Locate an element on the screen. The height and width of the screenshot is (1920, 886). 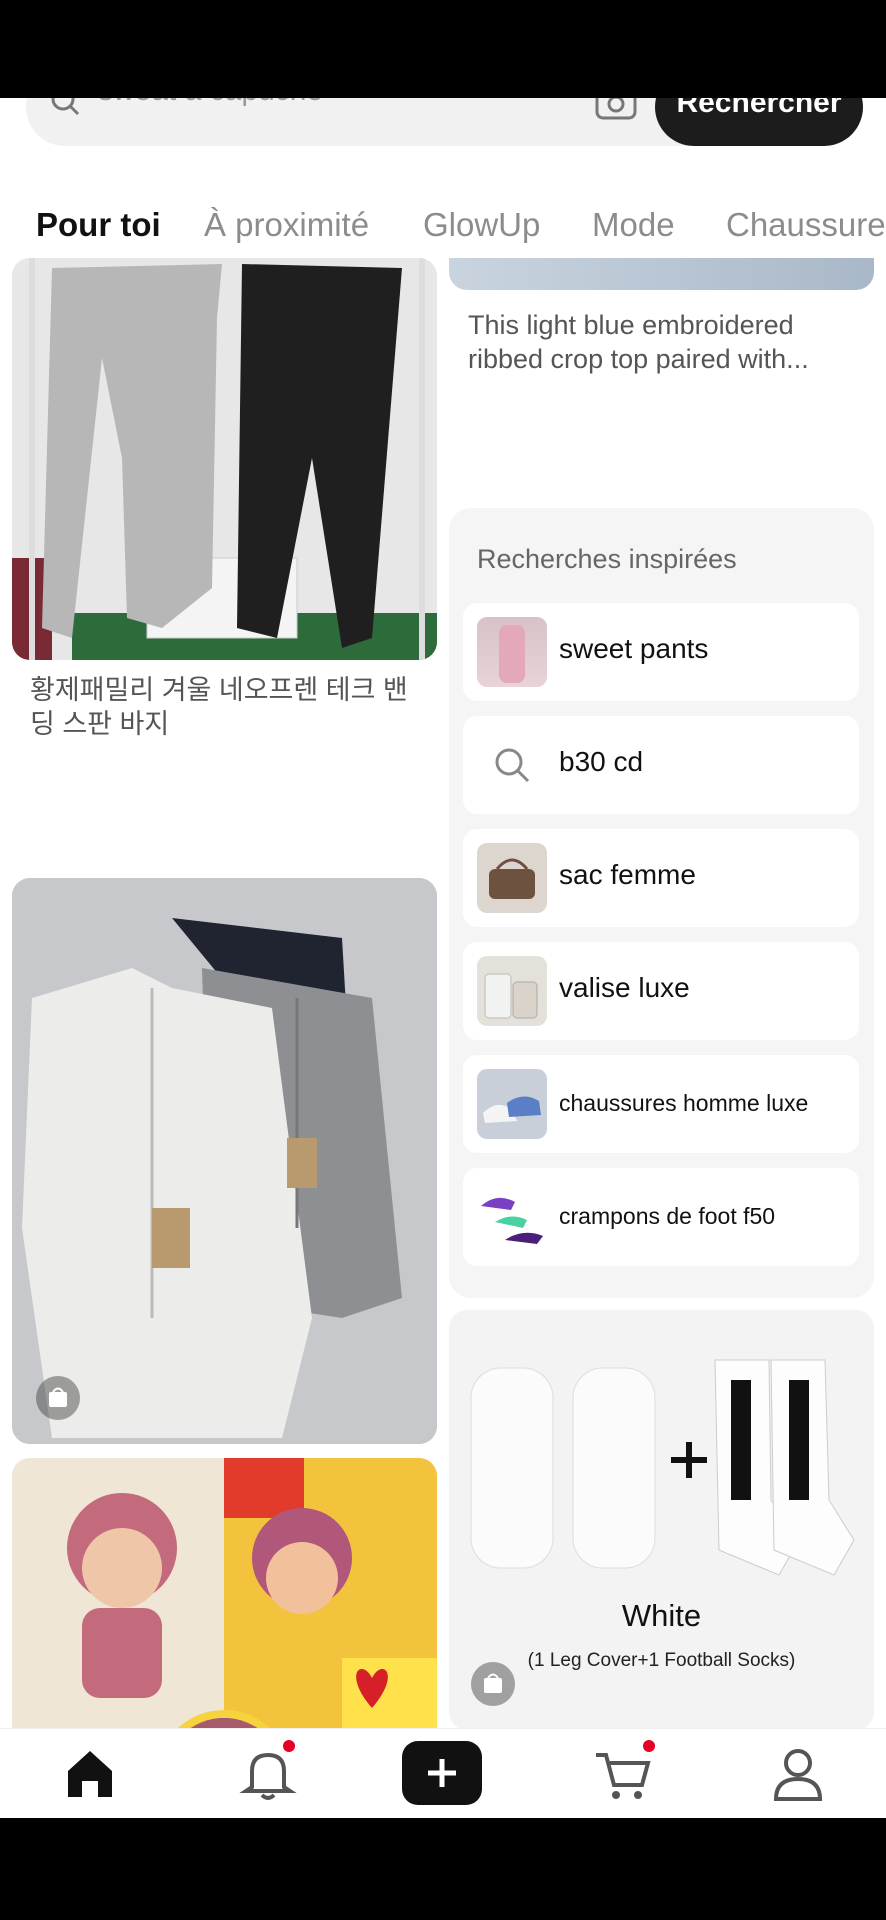
camera-icon is located at coordinates (616, 110).